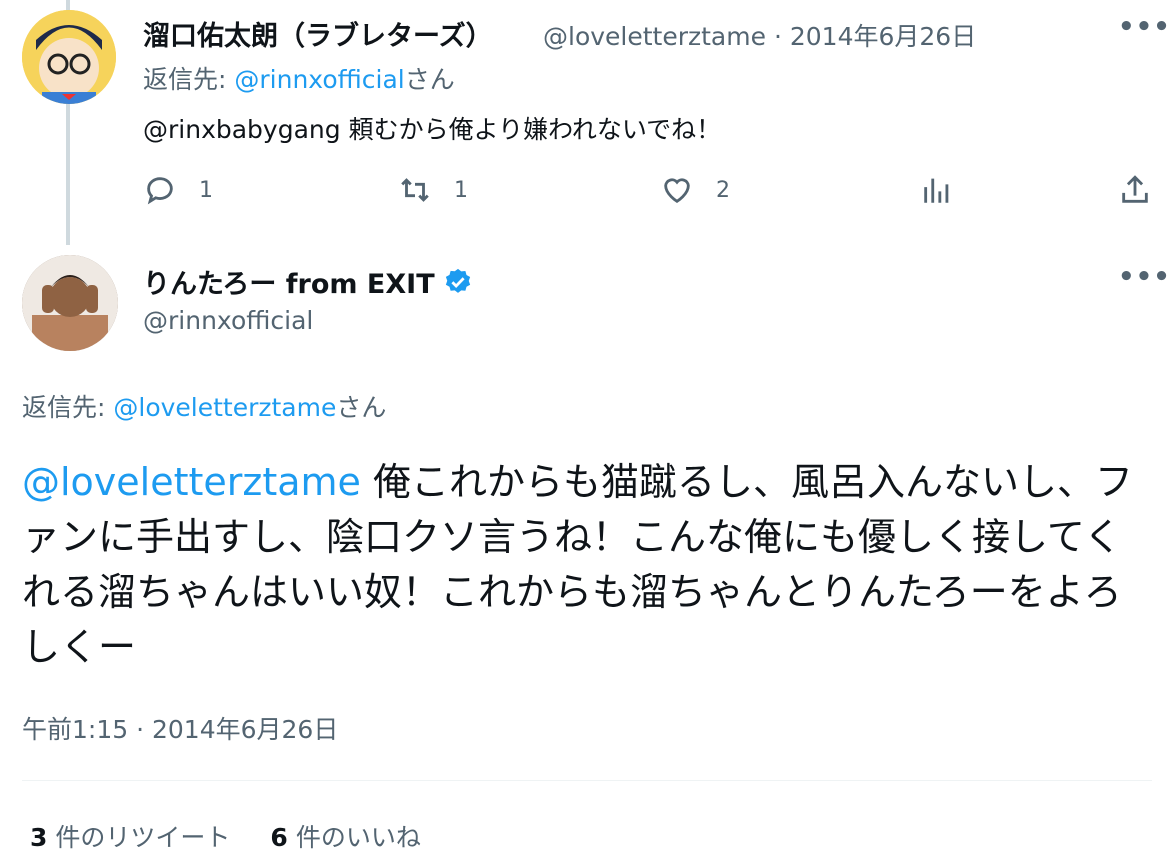 This screenshot has width=1172, height=866. Describe the element at coordinates (178, 190) in the screenshot. I see `reply-button: 1` at that location.